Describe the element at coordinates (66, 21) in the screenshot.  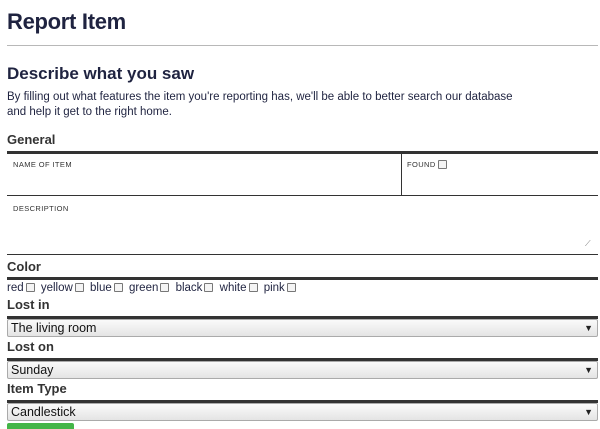
I see `page-title: Report Item` at that location.